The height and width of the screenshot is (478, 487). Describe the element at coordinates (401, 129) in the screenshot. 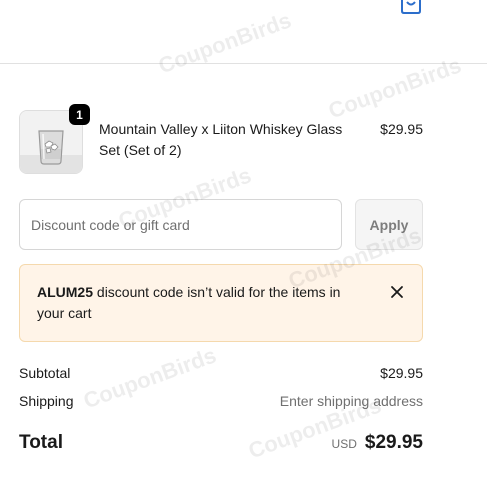

I see `product-price: $29.95` at that location.